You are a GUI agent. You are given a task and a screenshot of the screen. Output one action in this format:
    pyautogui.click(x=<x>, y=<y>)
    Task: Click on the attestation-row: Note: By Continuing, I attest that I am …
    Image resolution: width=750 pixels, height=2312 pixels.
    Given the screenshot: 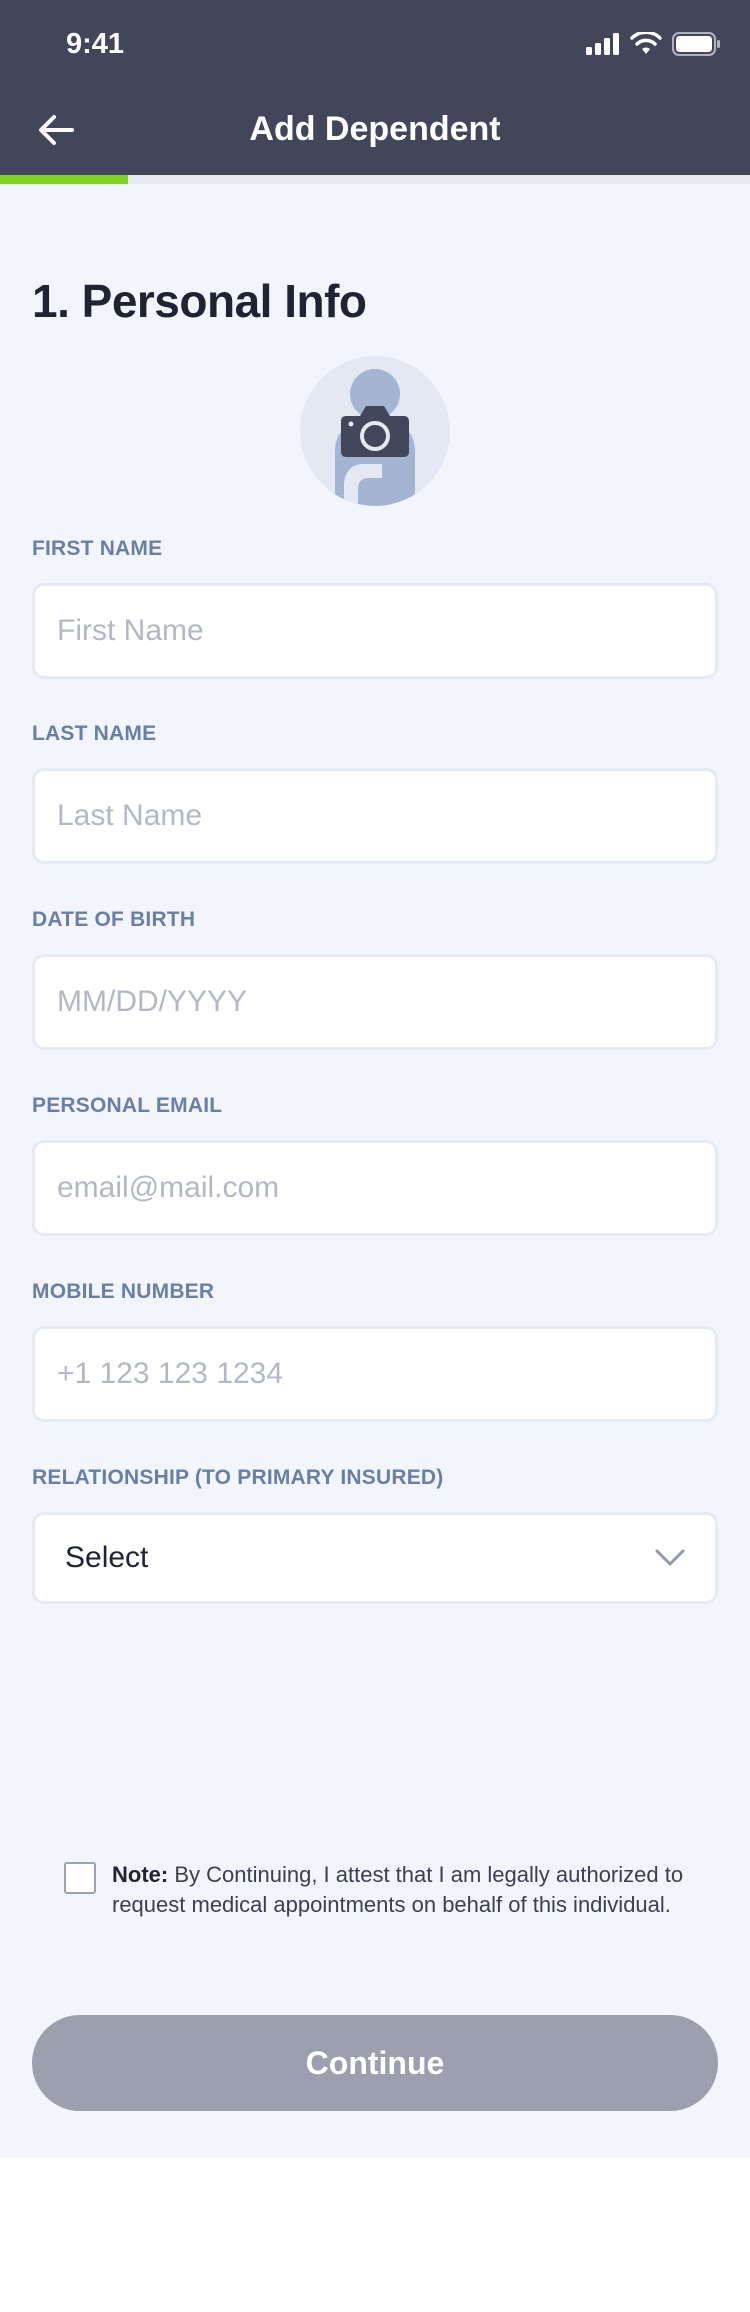 What is the action you would take?
    pyautogui.click(x=374, y=1890)
    